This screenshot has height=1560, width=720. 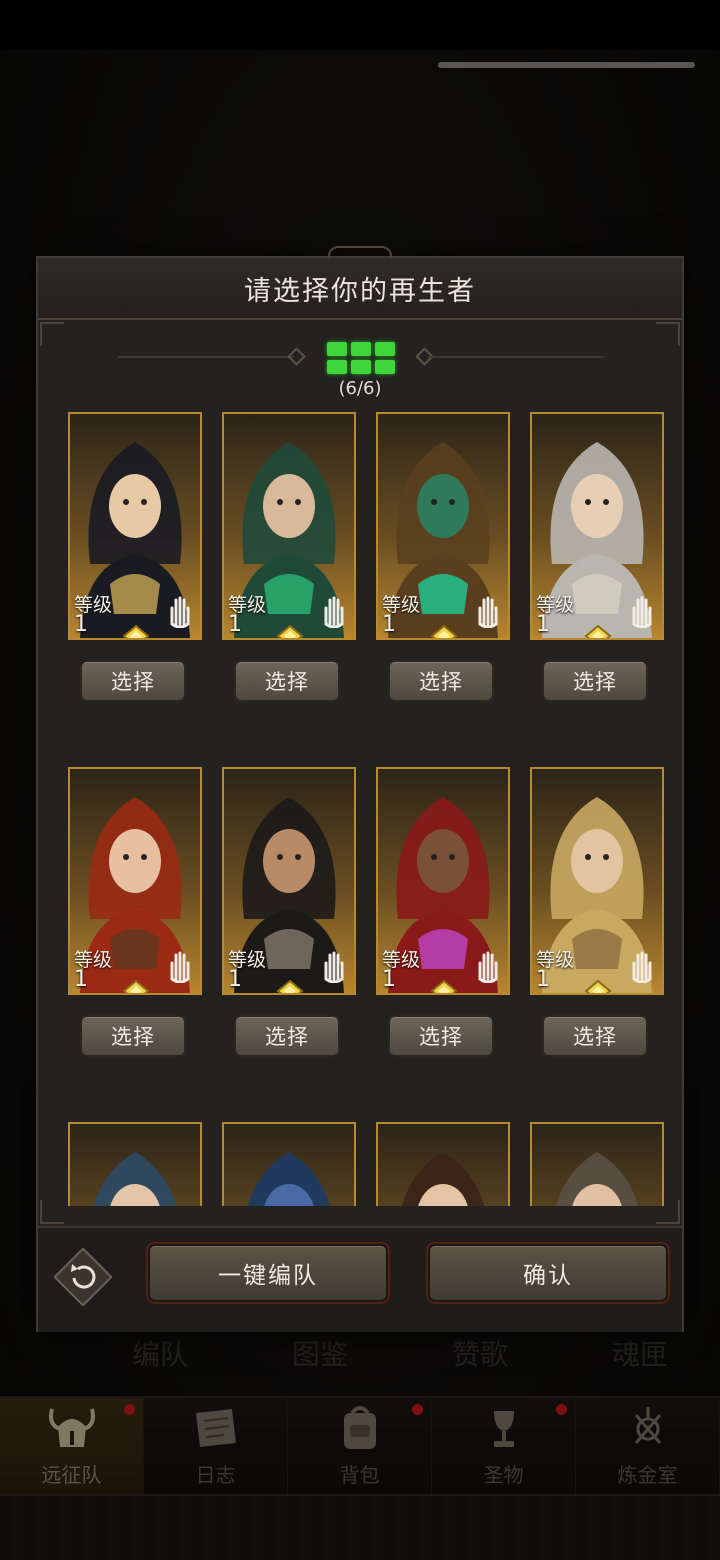 I want to click on dialog-header: 请选择你的再生者, so click(x=360, y=289).